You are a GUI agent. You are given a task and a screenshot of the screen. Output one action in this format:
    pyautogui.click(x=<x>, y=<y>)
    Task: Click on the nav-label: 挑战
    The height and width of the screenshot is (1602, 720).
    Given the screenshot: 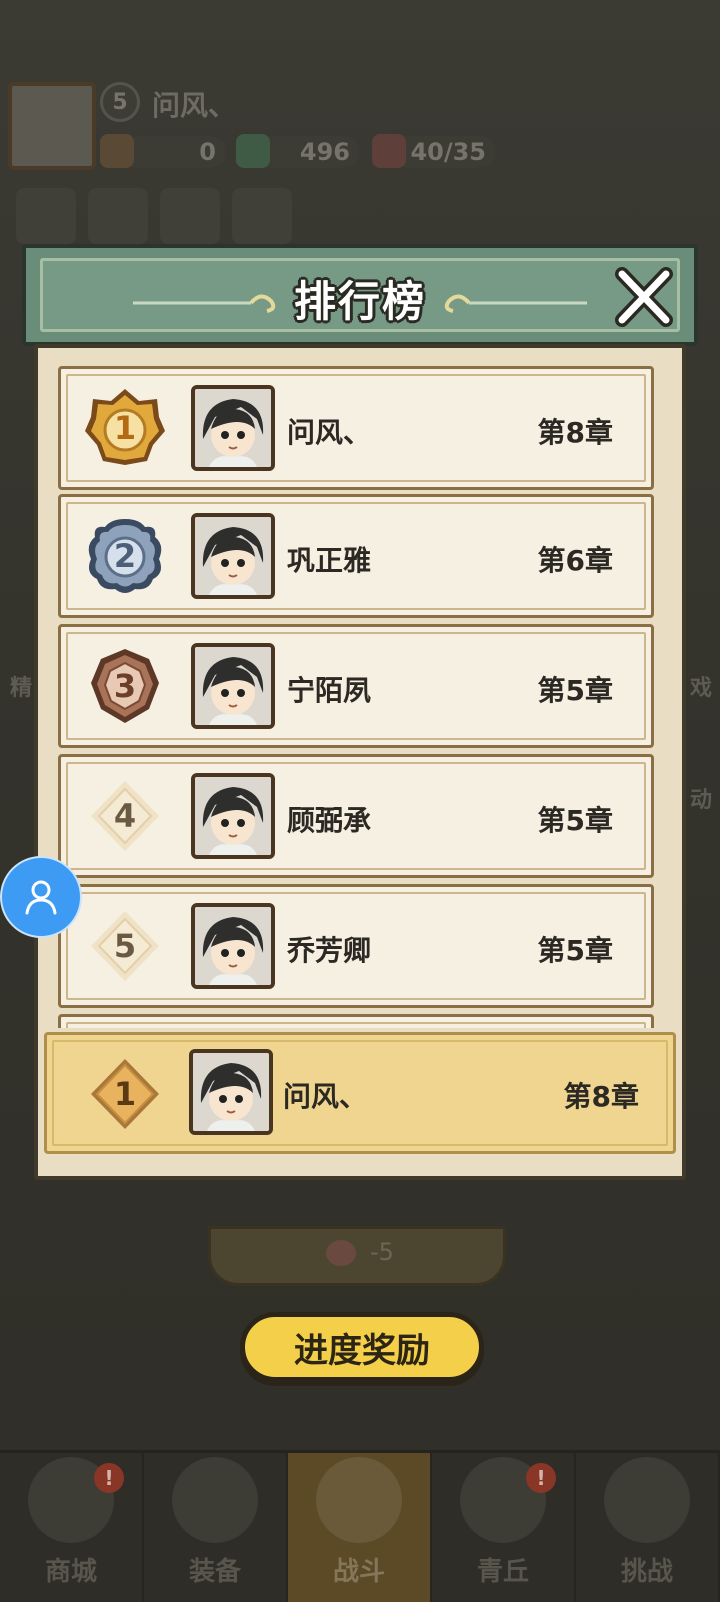 What is the action you would take?
    pyautogui.click(x=646, y=1572)
    